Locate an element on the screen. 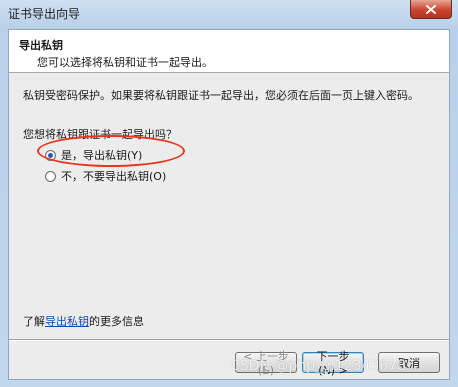 The image size is (458, 387). close-button is located at coordinates (431, 9).